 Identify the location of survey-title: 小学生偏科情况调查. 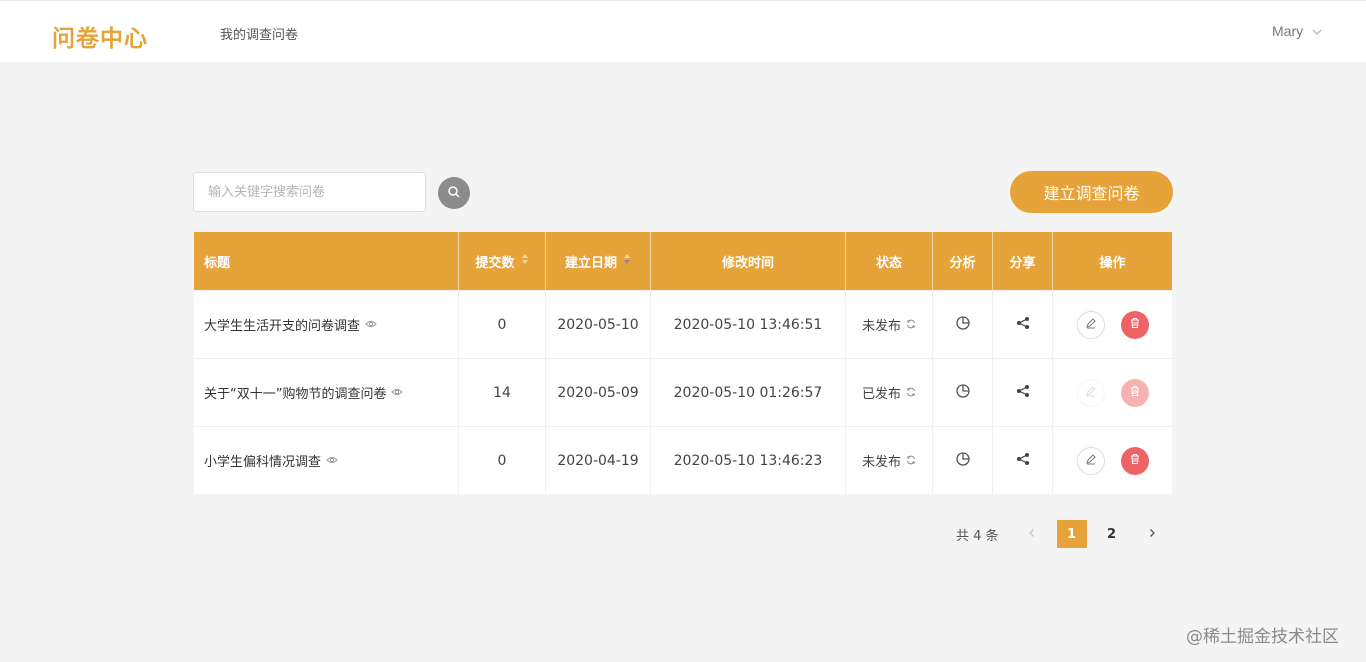
(262, 460).